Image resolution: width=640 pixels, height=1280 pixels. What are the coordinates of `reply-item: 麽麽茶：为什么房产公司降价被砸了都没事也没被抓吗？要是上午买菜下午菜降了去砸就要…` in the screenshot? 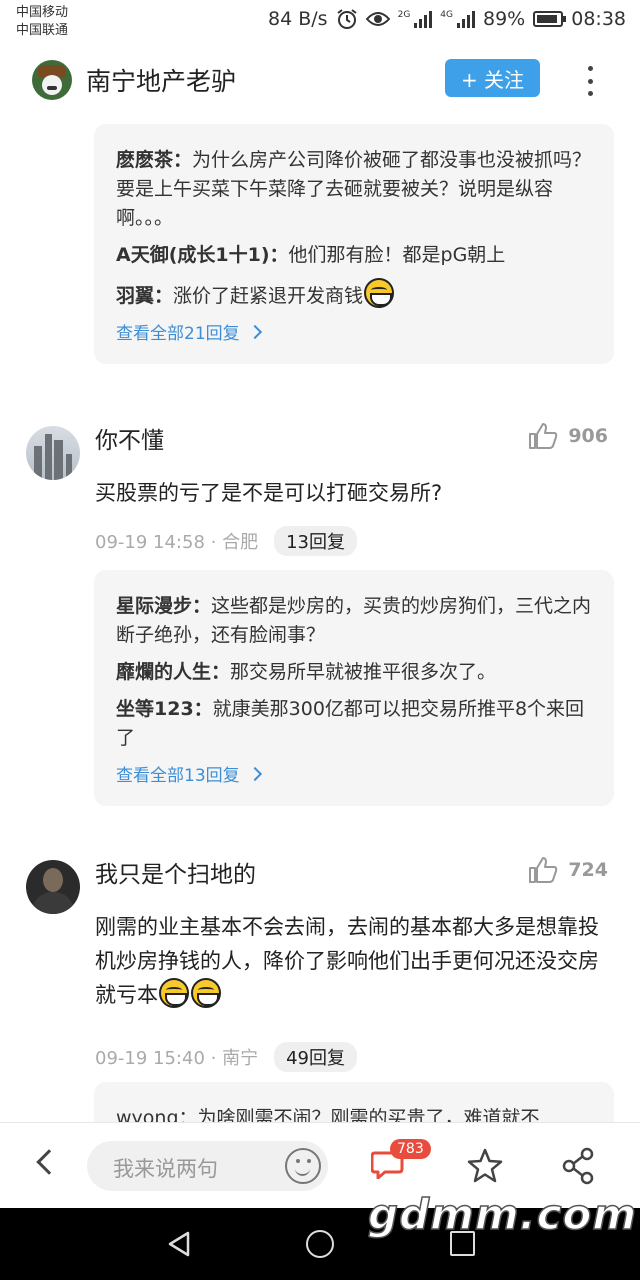 It's located at (354, 189).